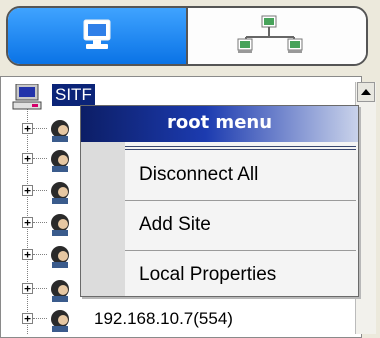 The image size is (380, 338). What do you see at coordinates (241, 226) in the screenshot?
I see `menu-item-add-site: Add Site` at bounding box center [241, 226].